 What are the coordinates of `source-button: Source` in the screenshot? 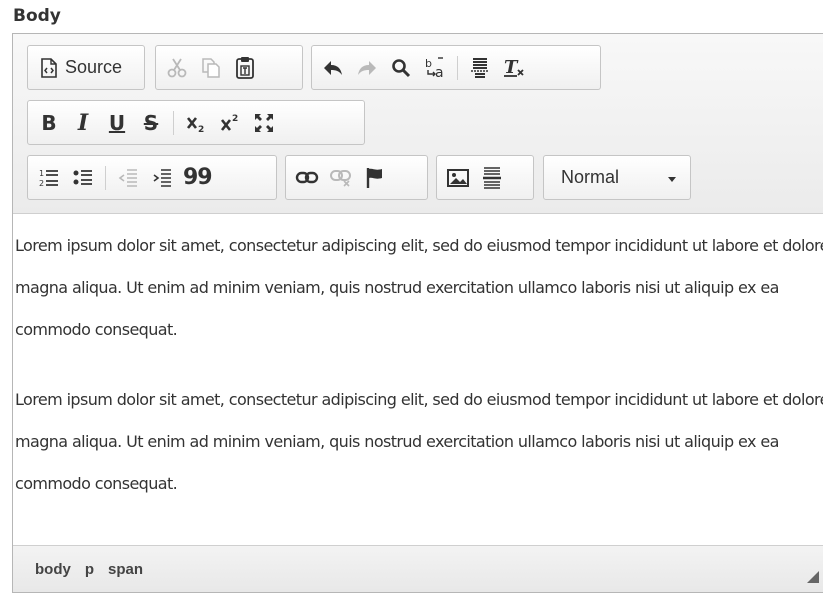 It's located at (81, 68).